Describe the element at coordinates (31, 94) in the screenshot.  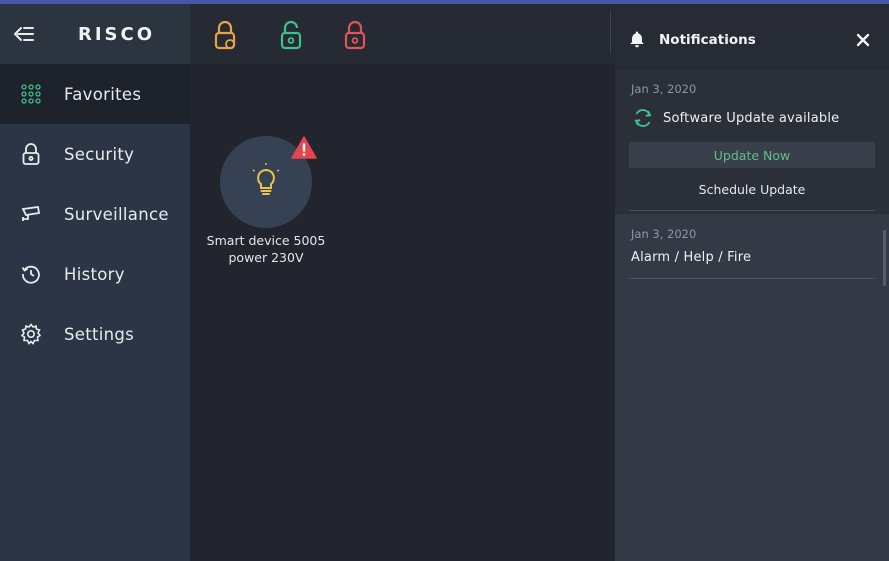
I see `grid-icon` at that location.